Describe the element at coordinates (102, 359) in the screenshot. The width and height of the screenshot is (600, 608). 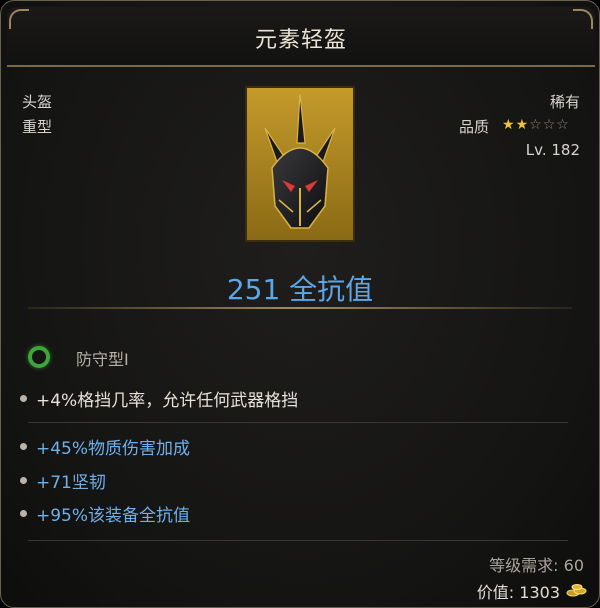
I see `set-name: 防守型I` at that location.